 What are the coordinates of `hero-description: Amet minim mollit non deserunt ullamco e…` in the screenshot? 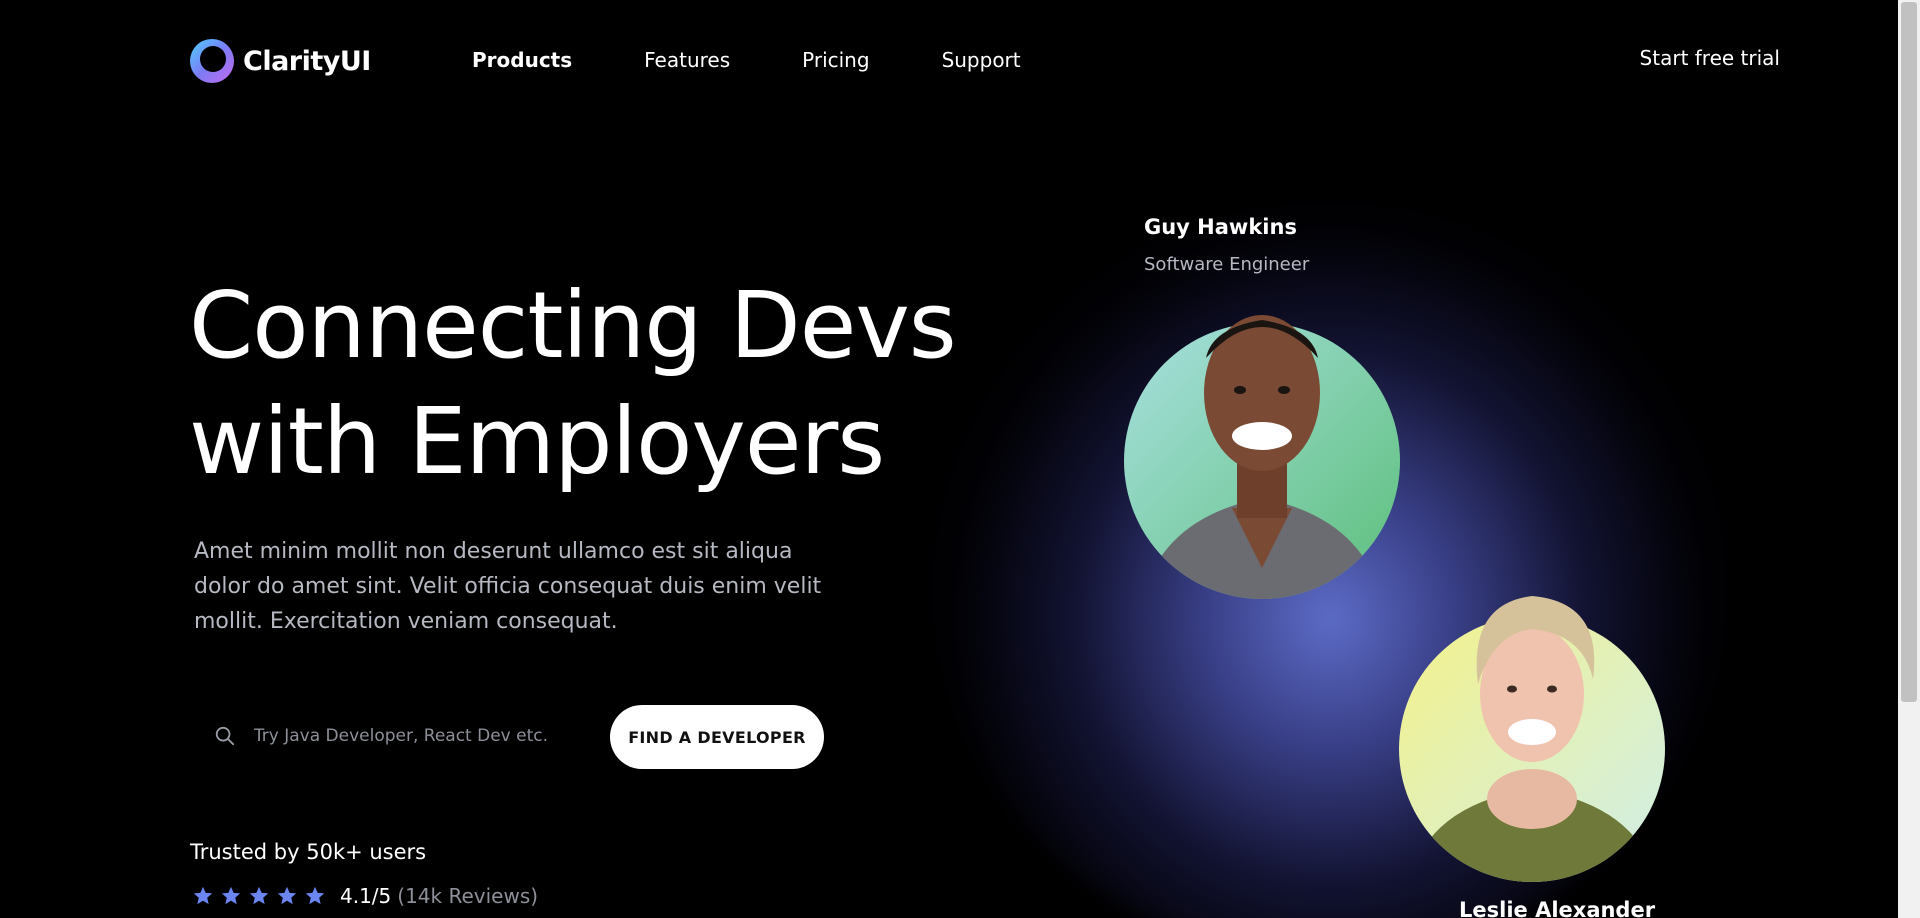 It's located at (508, 586).